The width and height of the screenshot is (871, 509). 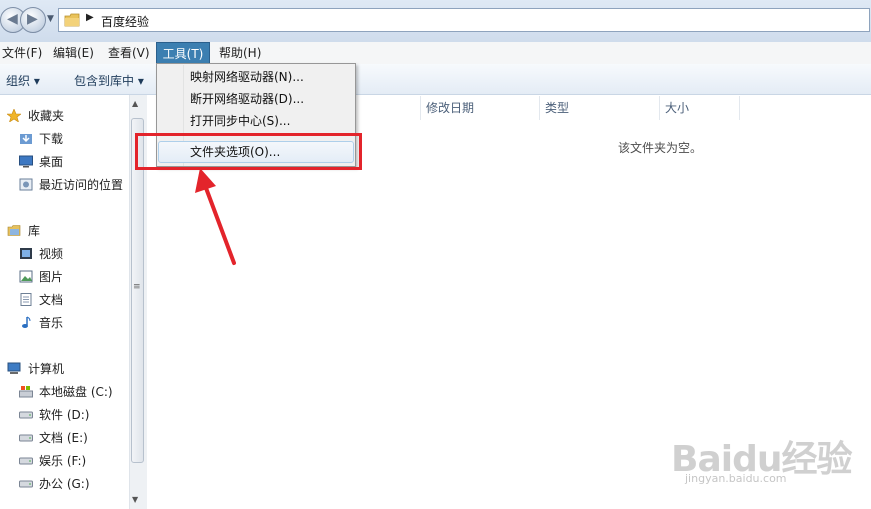 What do you see at coordinates (73, 53) in the screenshot?
I see `menu-edit: 编辑(E)` at bounding box center [73, 53].